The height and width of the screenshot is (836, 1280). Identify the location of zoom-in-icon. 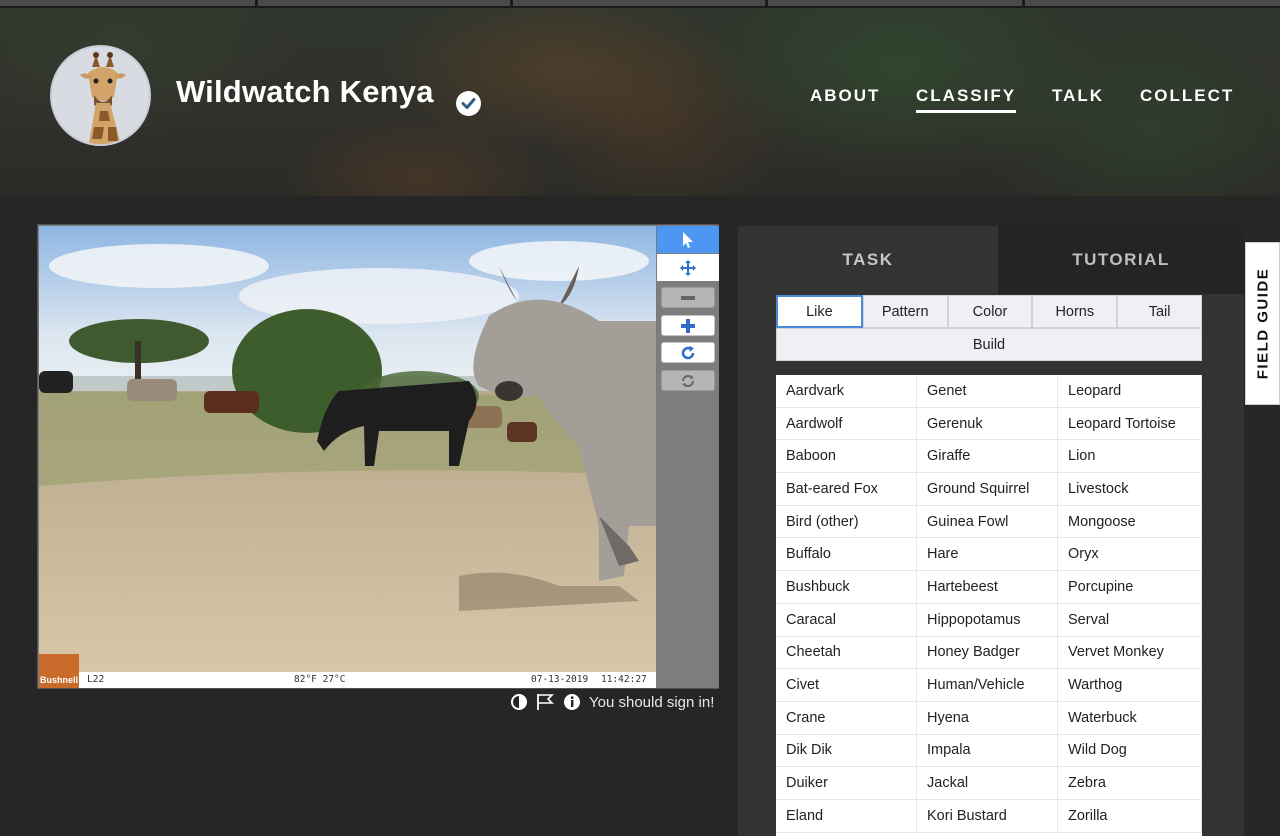
(688, 325).